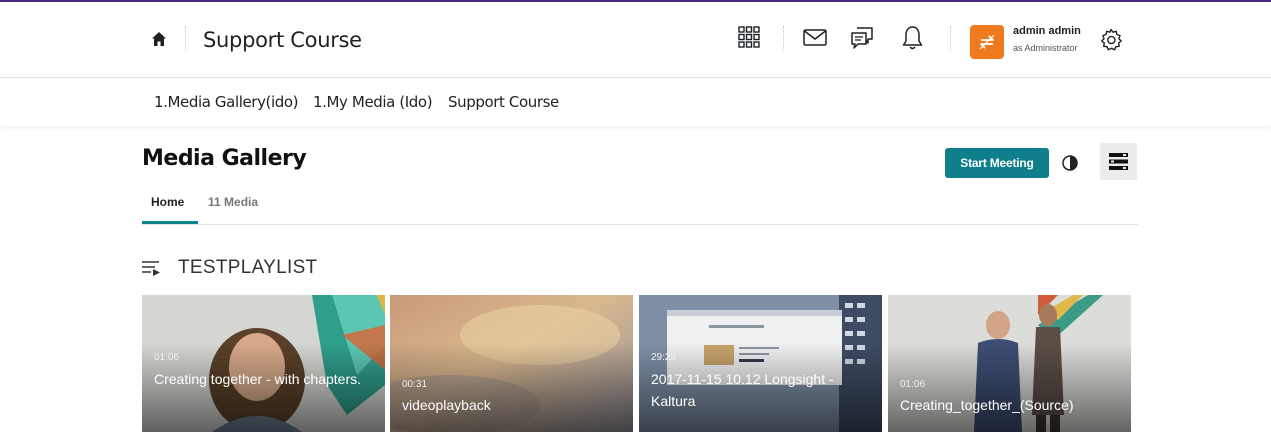 The image size is (1271, 432). I want to click on media-card: 01:06 Creating_together_(Source), so click(1009, 363).